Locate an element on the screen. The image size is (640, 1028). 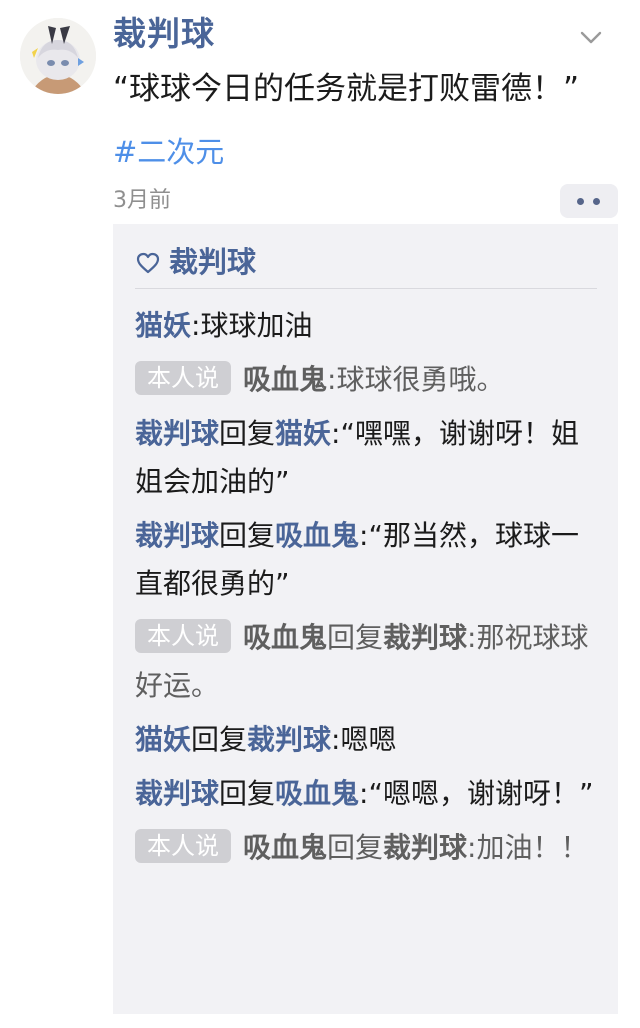
comment-item: 猫妖:球球加油 is located at coordinates (366, 326).